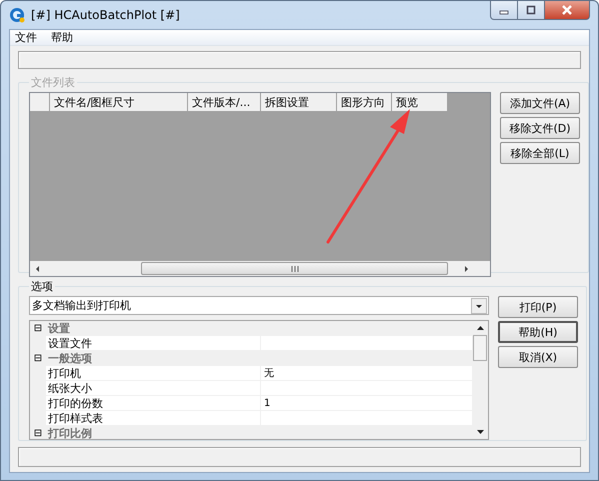  What do you see at coordinates (538, 307) in the screenshot?
I see `dialog-button: 打印(P)` at bounding box center [538, 307].